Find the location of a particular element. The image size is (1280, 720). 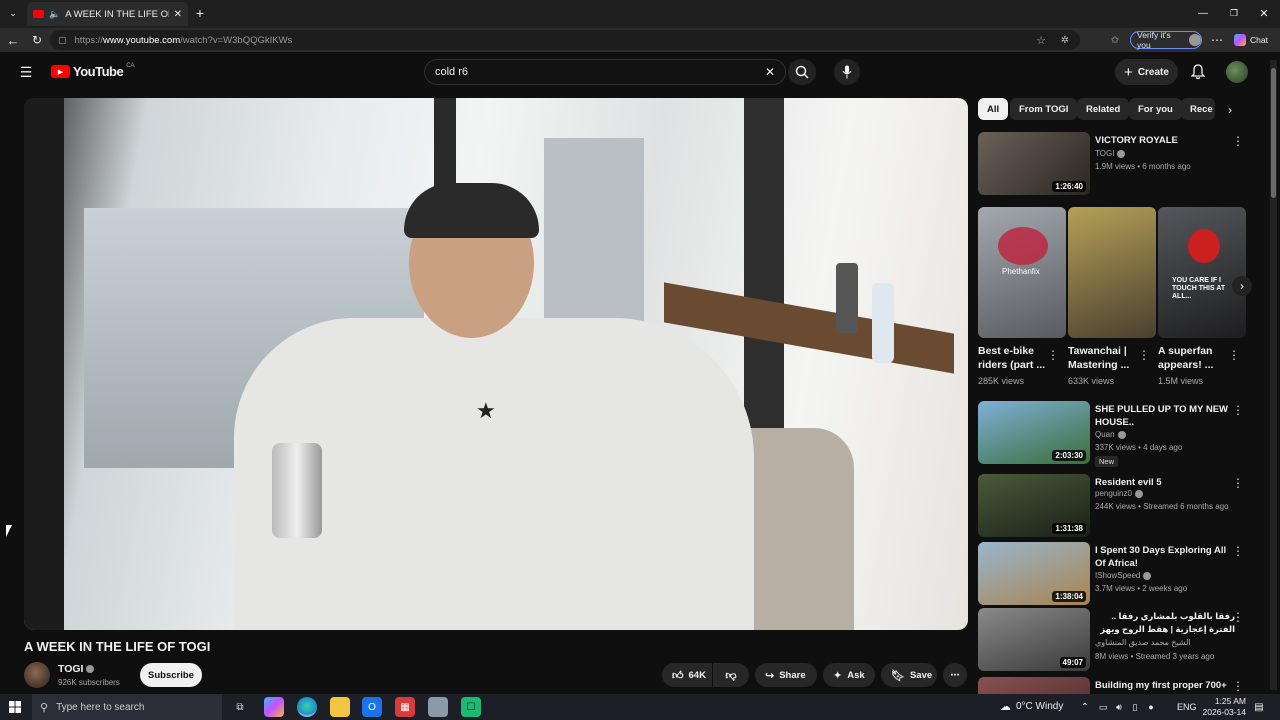

video-item-title: I Spent 30 Days Exploring All Of Africa! is located at coordinates (1165, 557).